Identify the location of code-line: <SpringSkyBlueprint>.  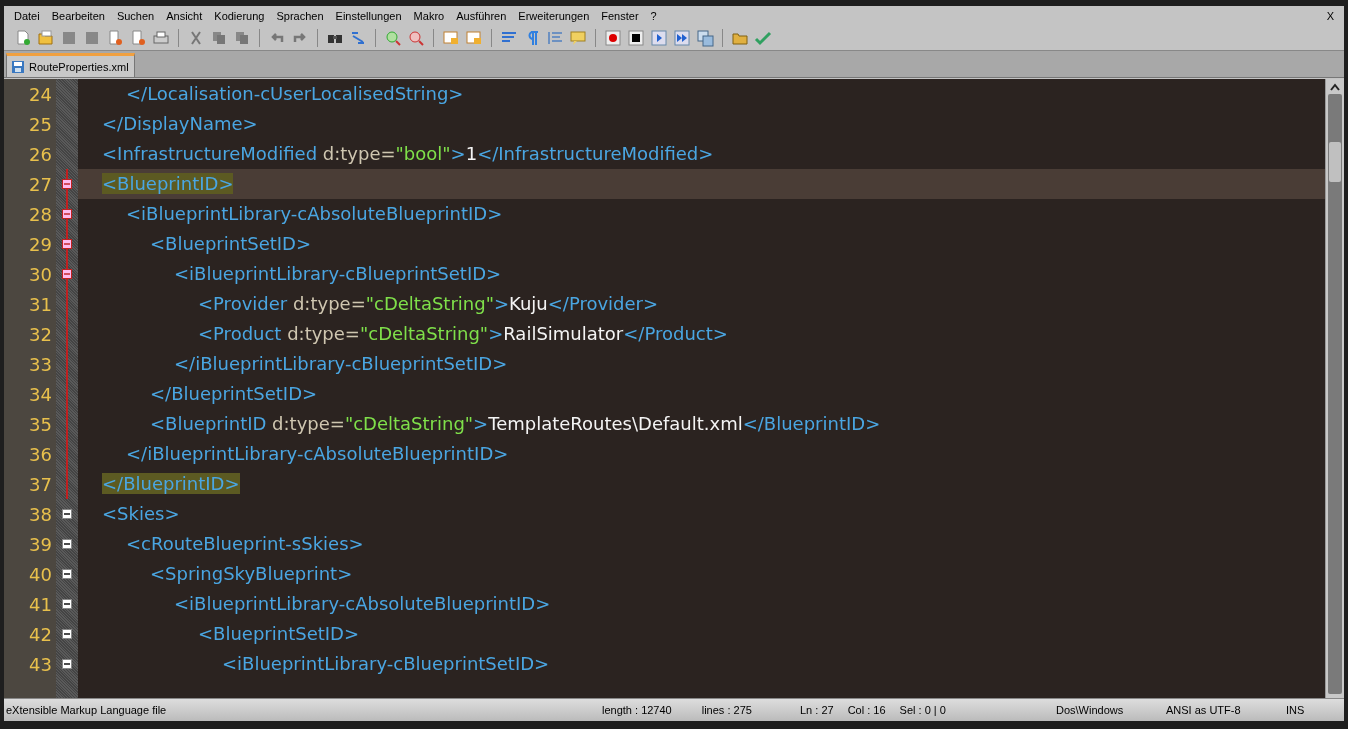
(251, 574).